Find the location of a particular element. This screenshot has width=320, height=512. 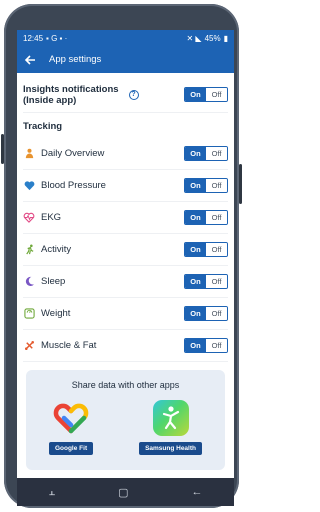

google-fit-button: Google Fit is located at coordinates (71, 448).